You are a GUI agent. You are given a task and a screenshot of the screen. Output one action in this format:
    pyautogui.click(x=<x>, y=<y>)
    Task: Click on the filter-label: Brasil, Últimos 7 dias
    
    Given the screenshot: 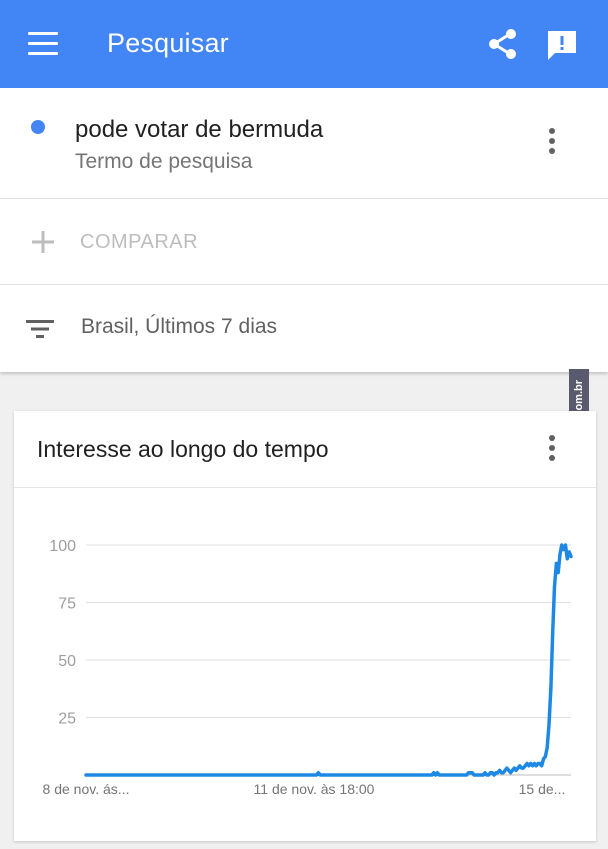 What is the action you would take?
    pyautogui.click(x=179, y=326)
    